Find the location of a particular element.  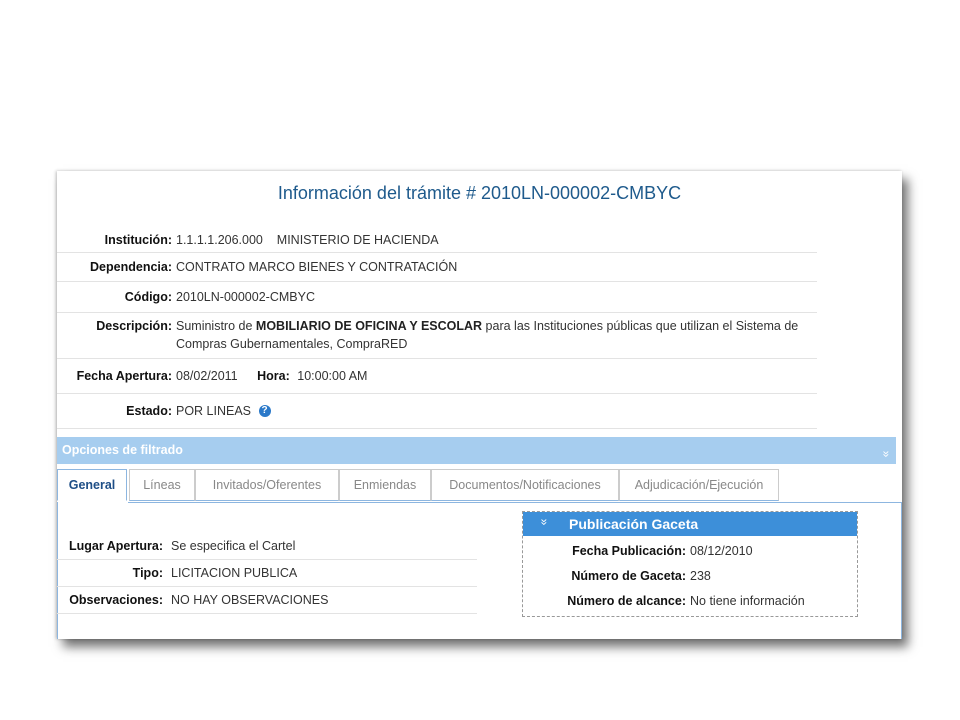

hora-value: 10:00:00 AM is located at coordinates (332, 376).